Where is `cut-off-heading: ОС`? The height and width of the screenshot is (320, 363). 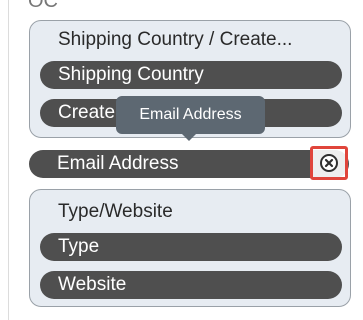 cut-off-heading: ОС is located at coordinates (43, 6).